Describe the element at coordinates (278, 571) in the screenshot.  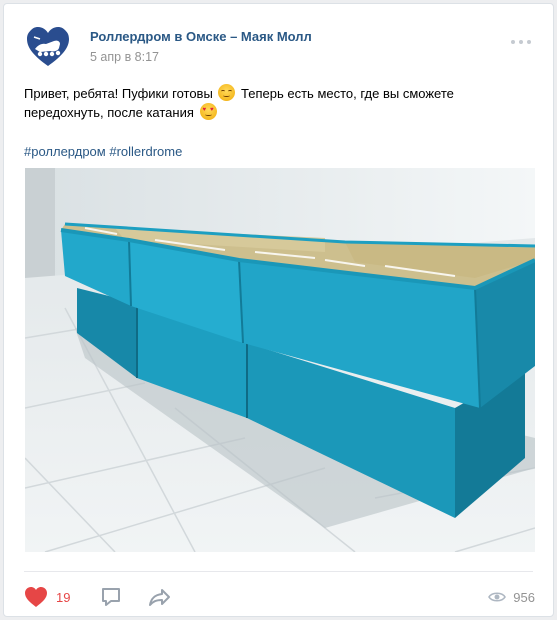
I see `post-footer-divider` at that location.